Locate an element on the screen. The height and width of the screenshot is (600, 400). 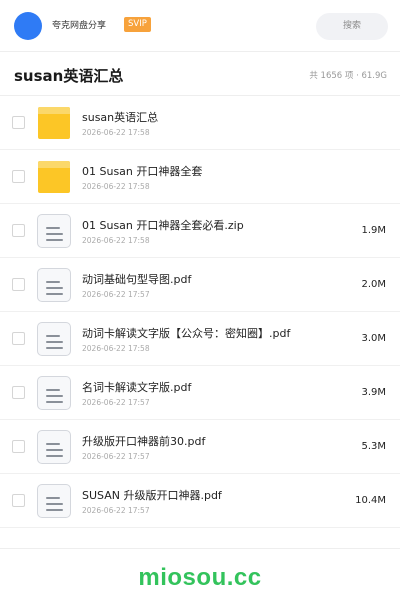
file-name: 动词卡解读文字版【公众号：密知圈】.pdf is located at coordinates (186, 333).